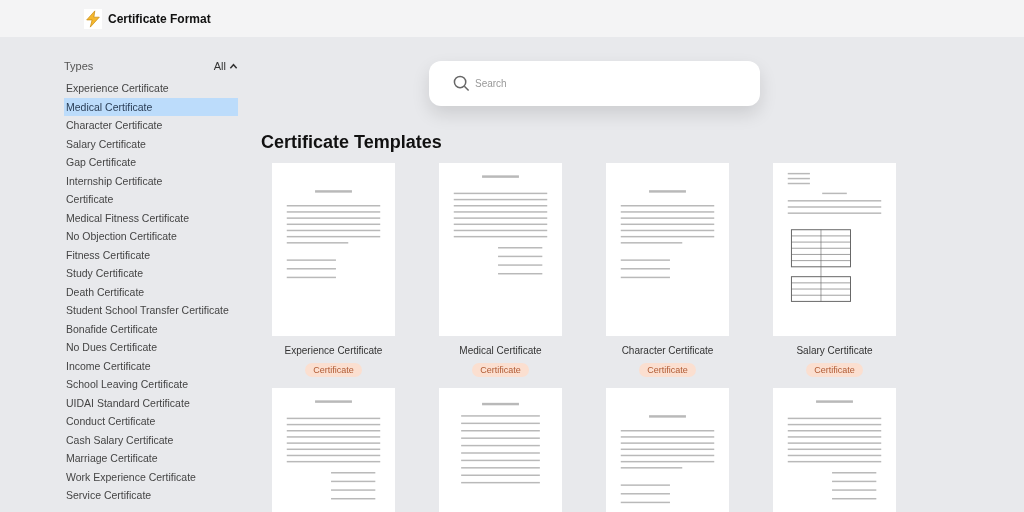 Image resolution: width=1024 pixels, height=512 pixels. What do you see at coordinates (151, 88) in the screenshot?
I see `type-item: Experience Certificate` at bounding box center [151, 88].